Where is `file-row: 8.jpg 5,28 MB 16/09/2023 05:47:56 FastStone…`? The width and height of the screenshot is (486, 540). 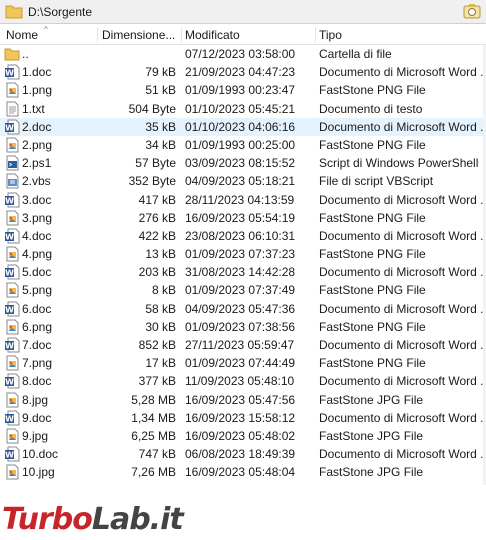
file-row: 8.jpg 5,28 MB 16/09/2023 05:47:56 FastStone… is located at coordinates (243, 400).